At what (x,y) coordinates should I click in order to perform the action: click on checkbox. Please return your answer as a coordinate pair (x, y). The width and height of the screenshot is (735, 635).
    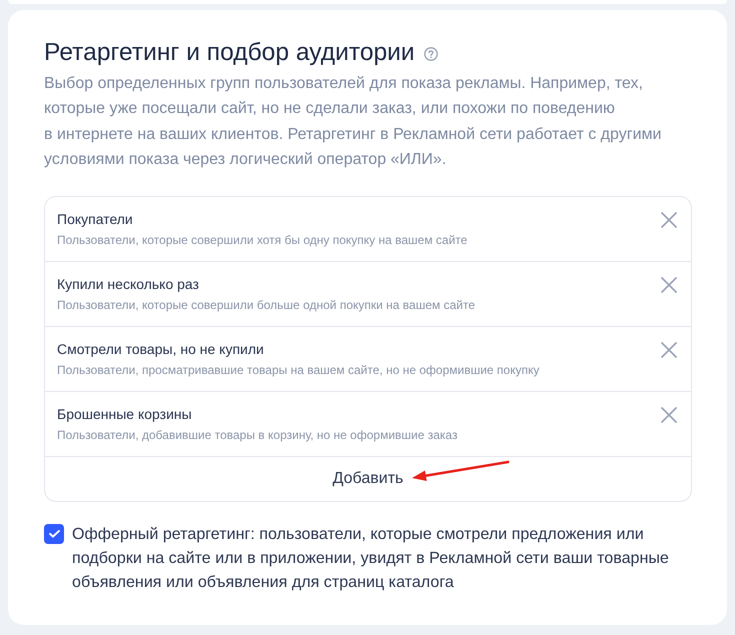
    Looking at the image, I should click on (54, 534).